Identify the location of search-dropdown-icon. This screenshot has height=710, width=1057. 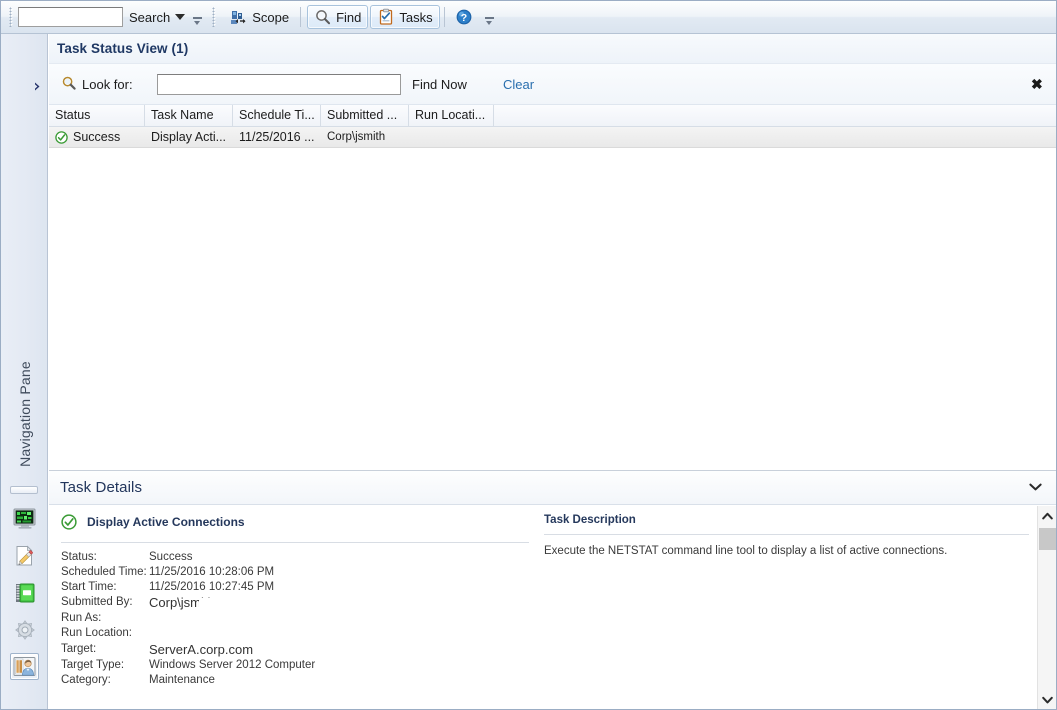
(180, 17).